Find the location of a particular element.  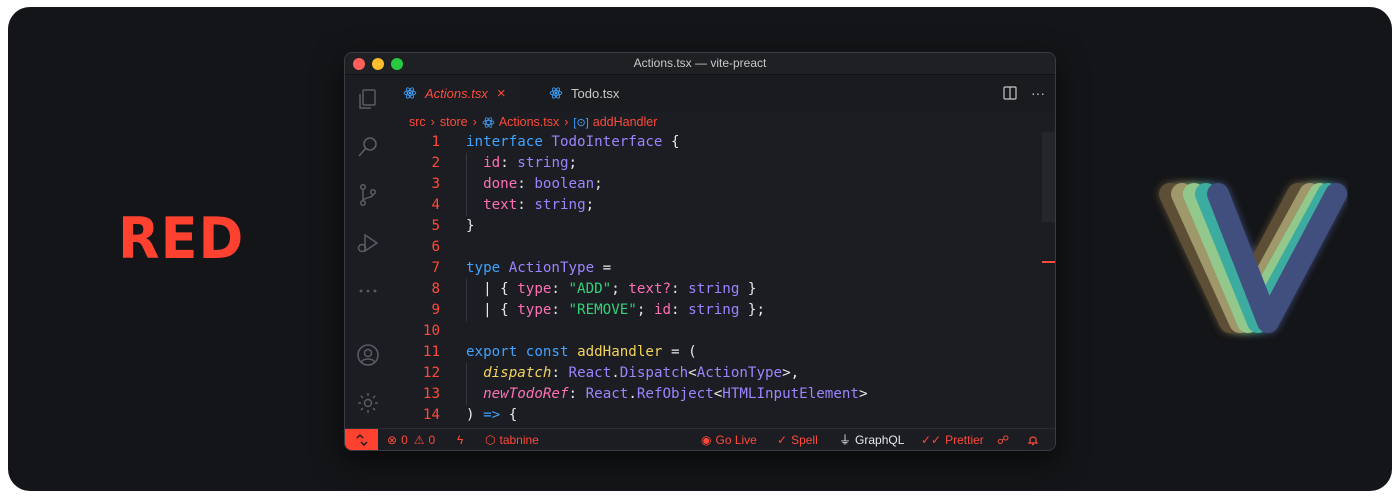

code-token: boolean is located at coordinates (564, 184).